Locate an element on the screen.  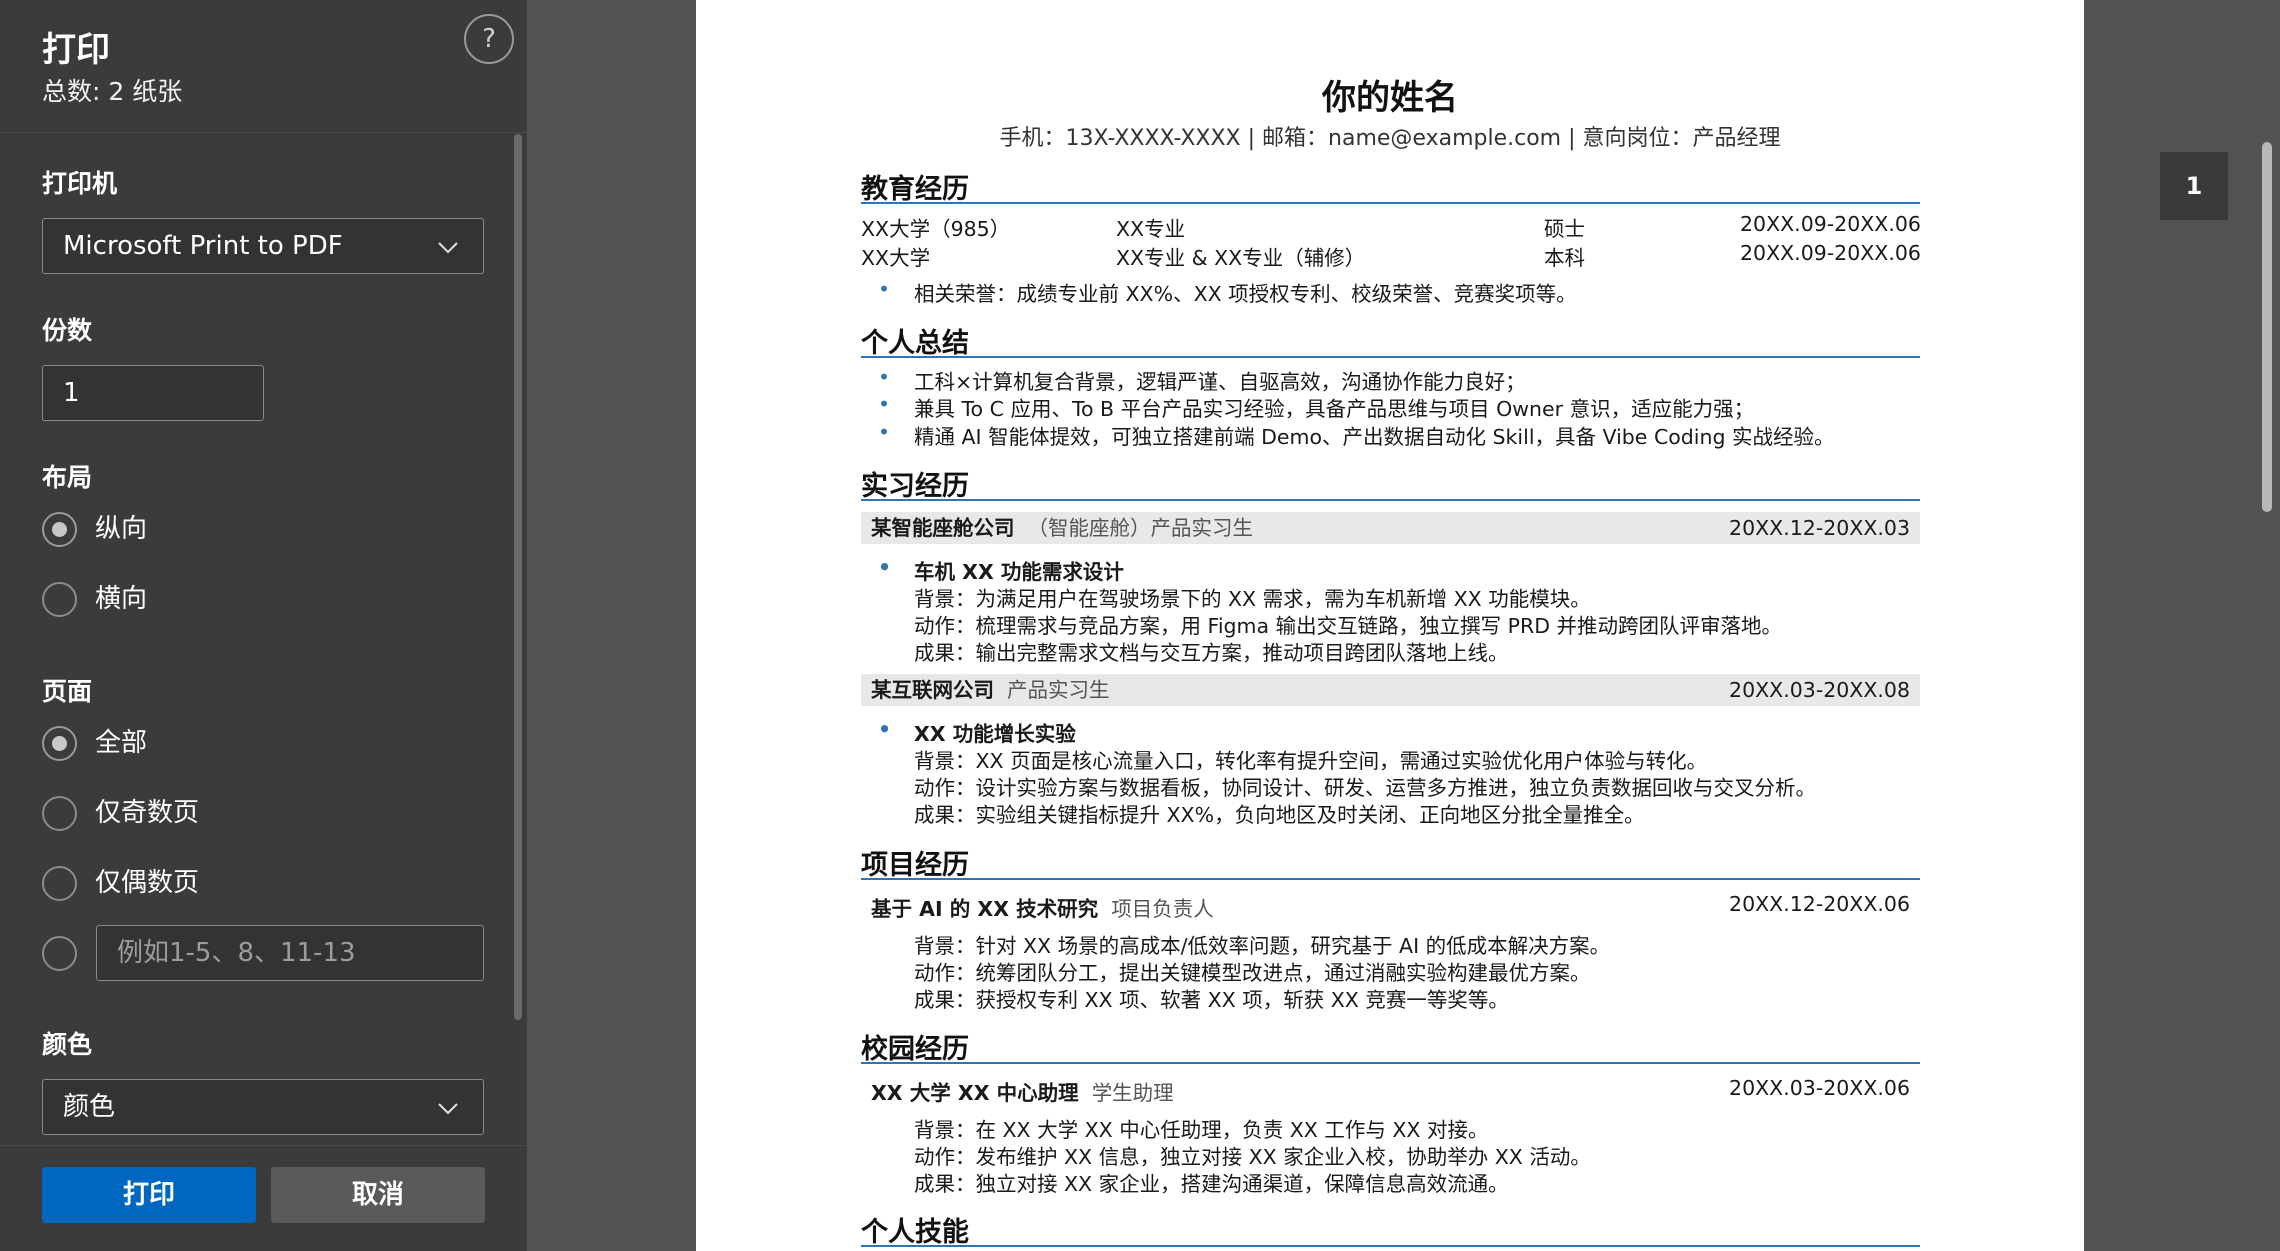
edu-major: XX专业 & XX专业（辅修） is located at coordinates (1241, 258).